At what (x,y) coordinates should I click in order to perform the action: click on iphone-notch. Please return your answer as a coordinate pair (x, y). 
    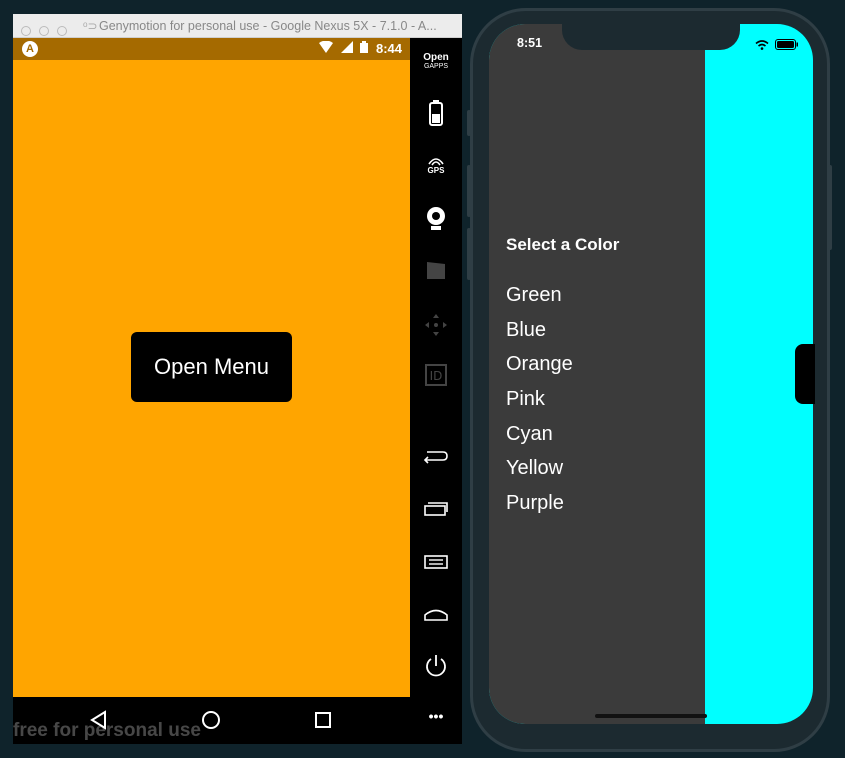
    Looking at the image, I should click on (651, 37).